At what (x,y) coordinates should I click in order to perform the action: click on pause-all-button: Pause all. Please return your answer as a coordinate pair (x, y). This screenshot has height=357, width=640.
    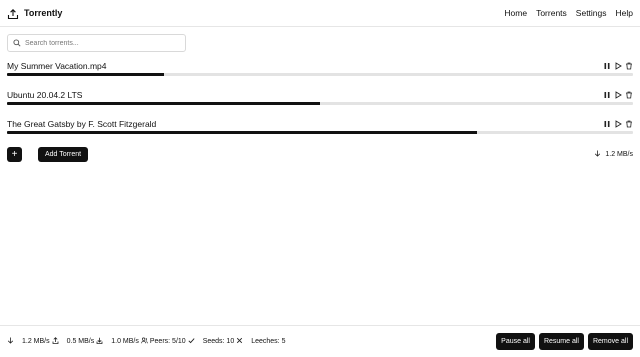
    Looking at the image, I should click on (515, 341).